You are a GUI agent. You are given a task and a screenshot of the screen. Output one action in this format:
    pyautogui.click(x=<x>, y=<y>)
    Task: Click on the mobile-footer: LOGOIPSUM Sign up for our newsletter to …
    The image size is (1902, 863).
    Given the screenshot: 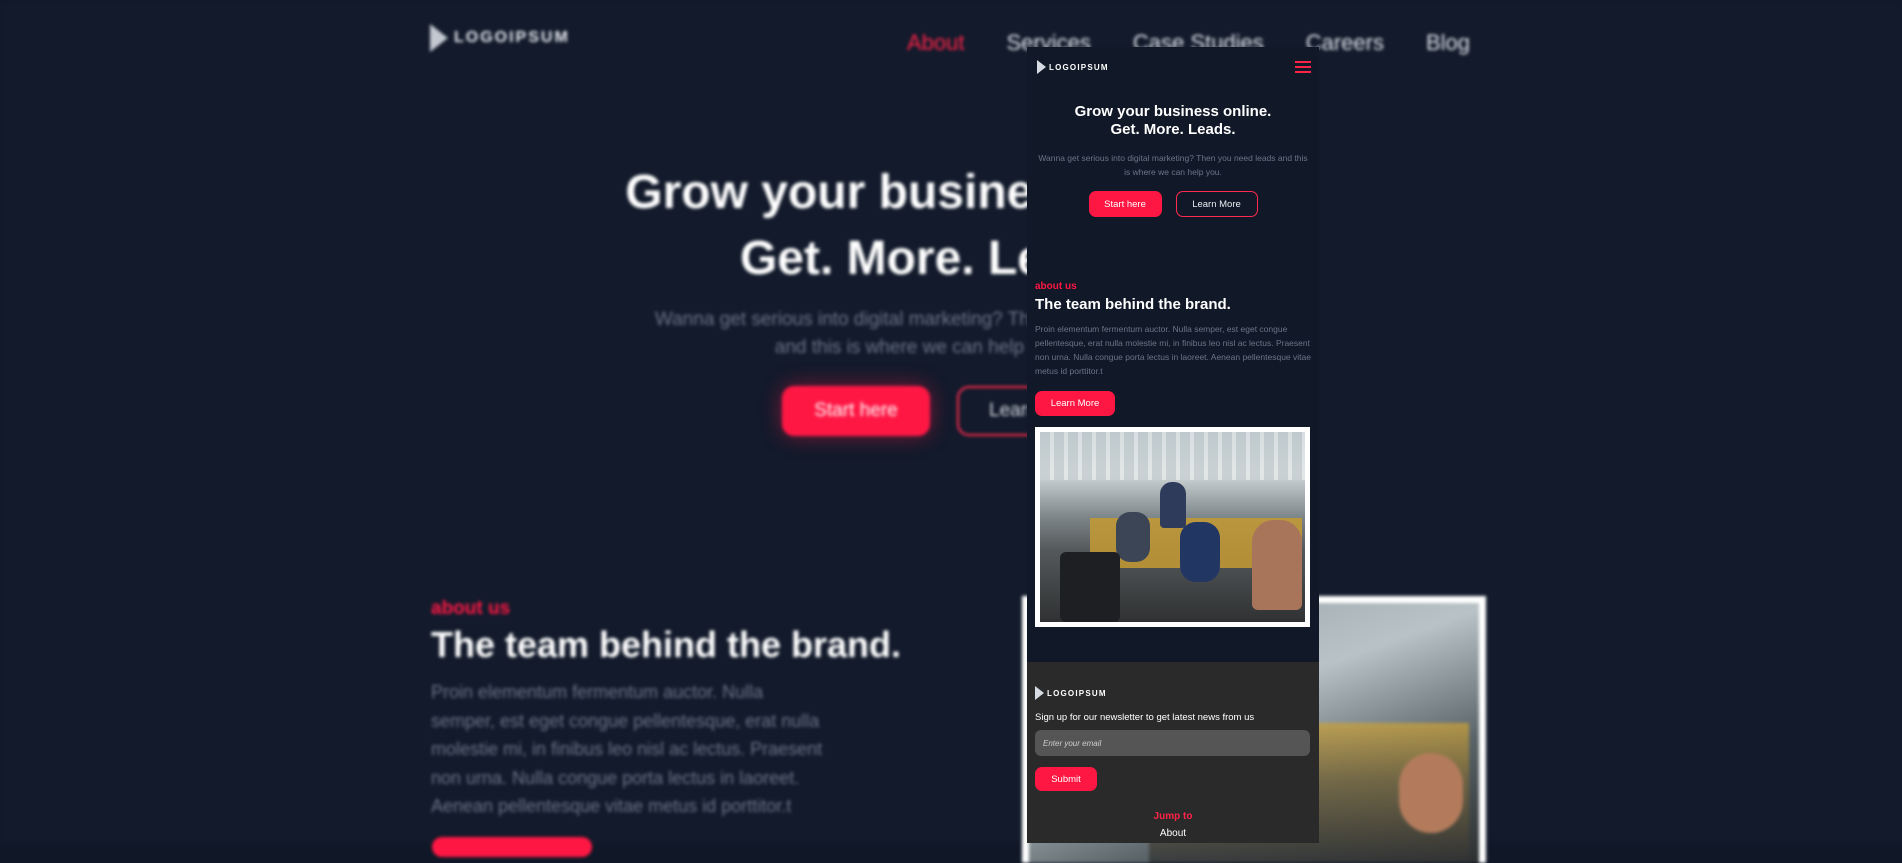 What is the action you would take?
    pyautogui.click(x=1173, y=752)
    